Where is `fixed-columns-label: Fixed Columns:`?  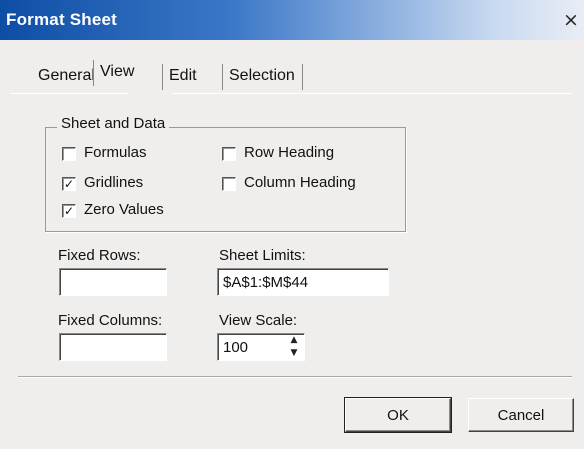 fixed-columns-label: Fixed Columns: is located at coordinates (110, 320).